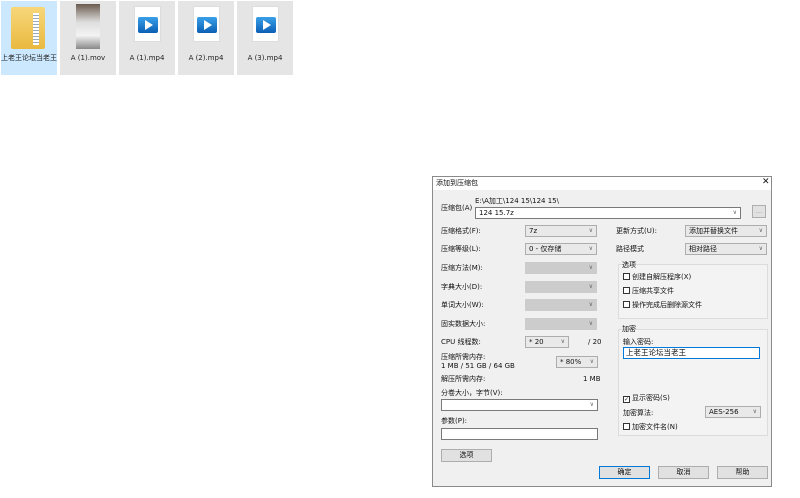 The width and height of the screenshot is (800, 498). Describe the element at coordinates (265, 58) in the screenshot. I see `file-name: A (3).mp4` at that location.